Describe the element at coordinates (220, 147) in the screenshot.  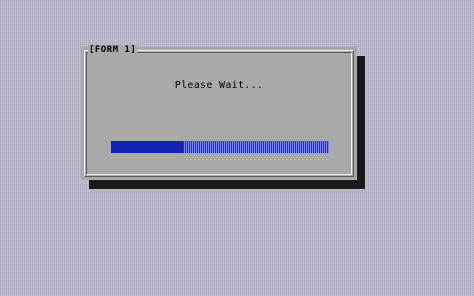
I see `progress-bar` at that location.